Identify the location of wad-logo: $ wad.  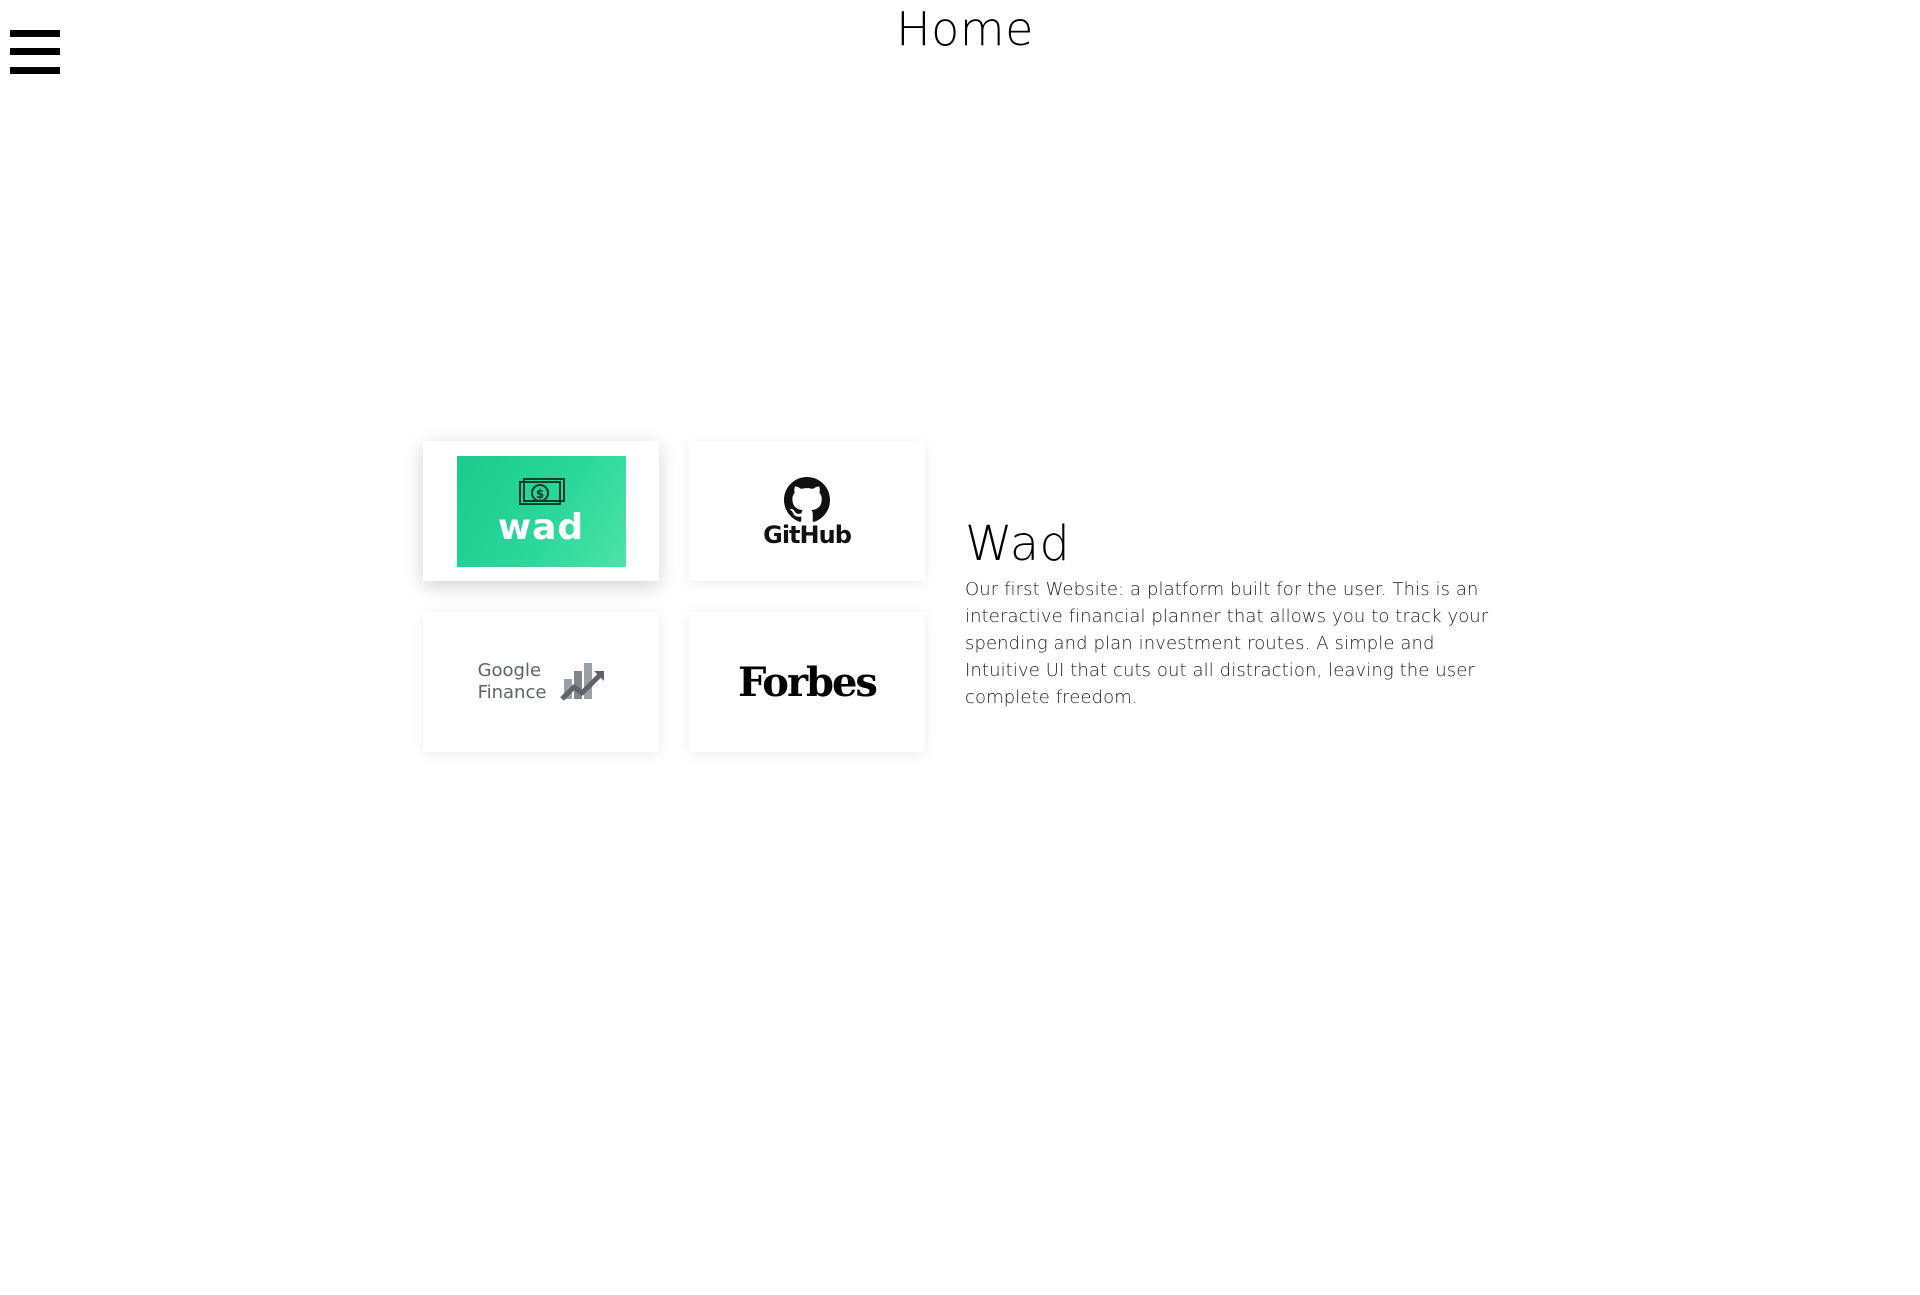
(541, 511).